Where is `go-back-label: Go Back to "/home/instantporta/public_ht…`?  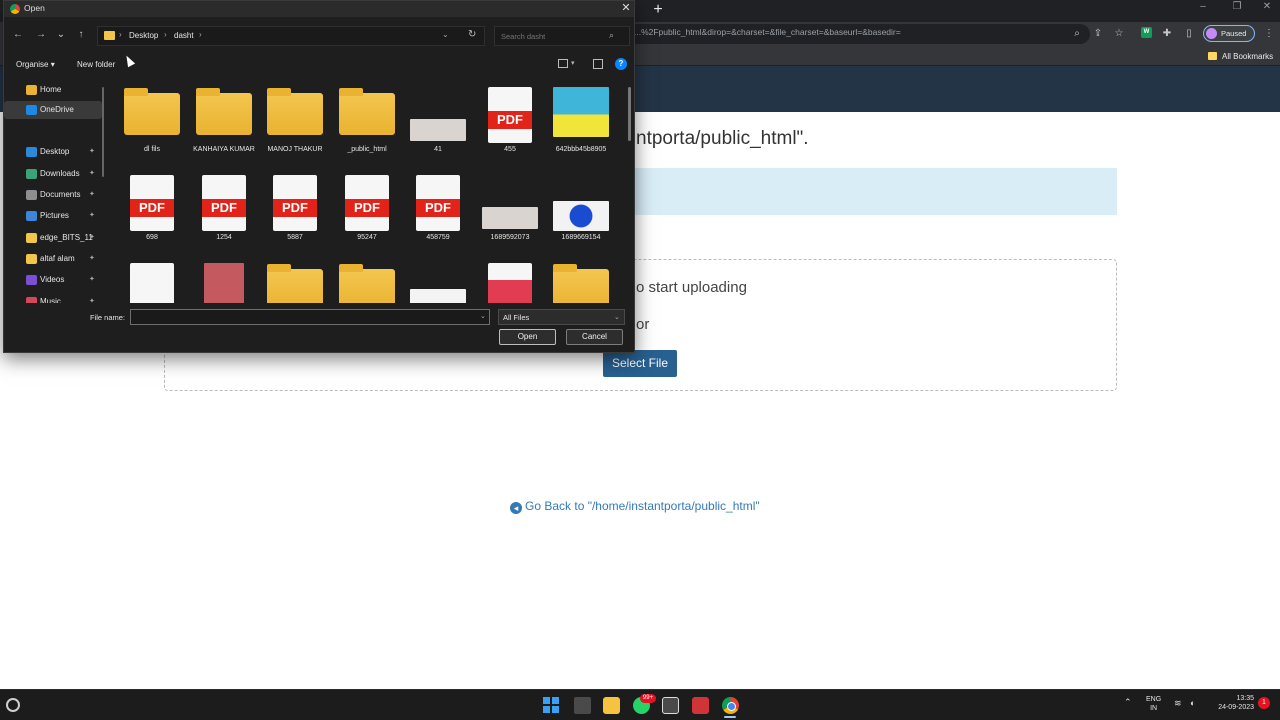
go-back-label: Go Back to "/home/instantporta/public_ht… is located at coordinates (642, 506).